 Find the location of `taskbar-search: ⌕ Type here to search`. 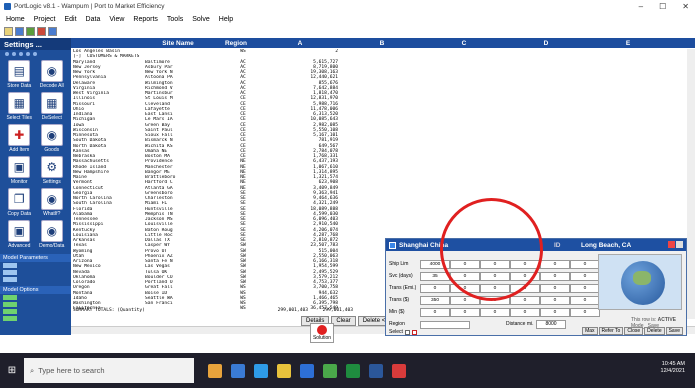

taskbar-search: ⌕ Type here to search is located at coordinates (109, 370).